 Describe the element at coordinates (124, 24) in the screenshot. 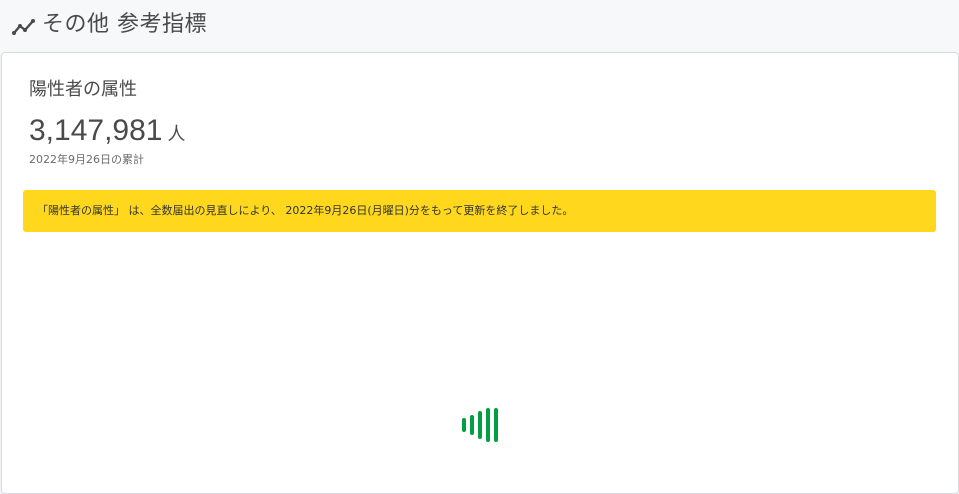

I see `page-title: その他 参考指標` at that location.